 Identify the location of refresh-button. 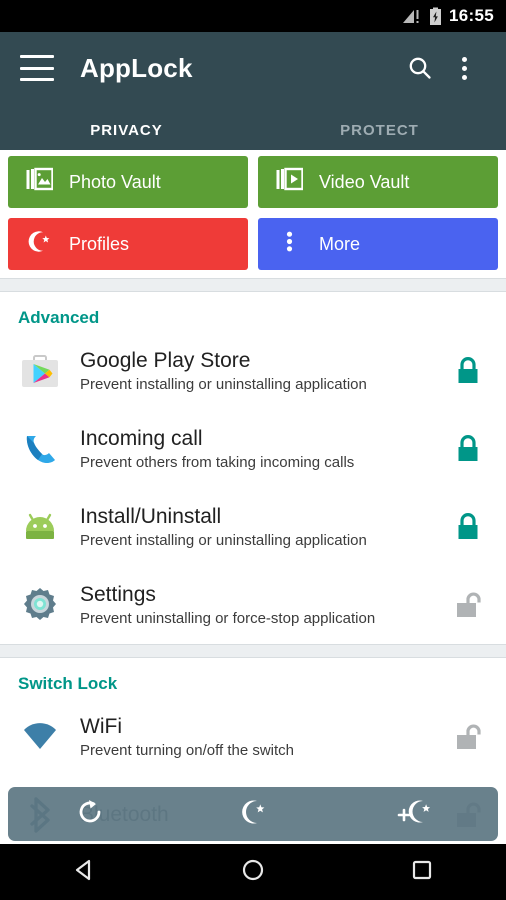
(89, 814).